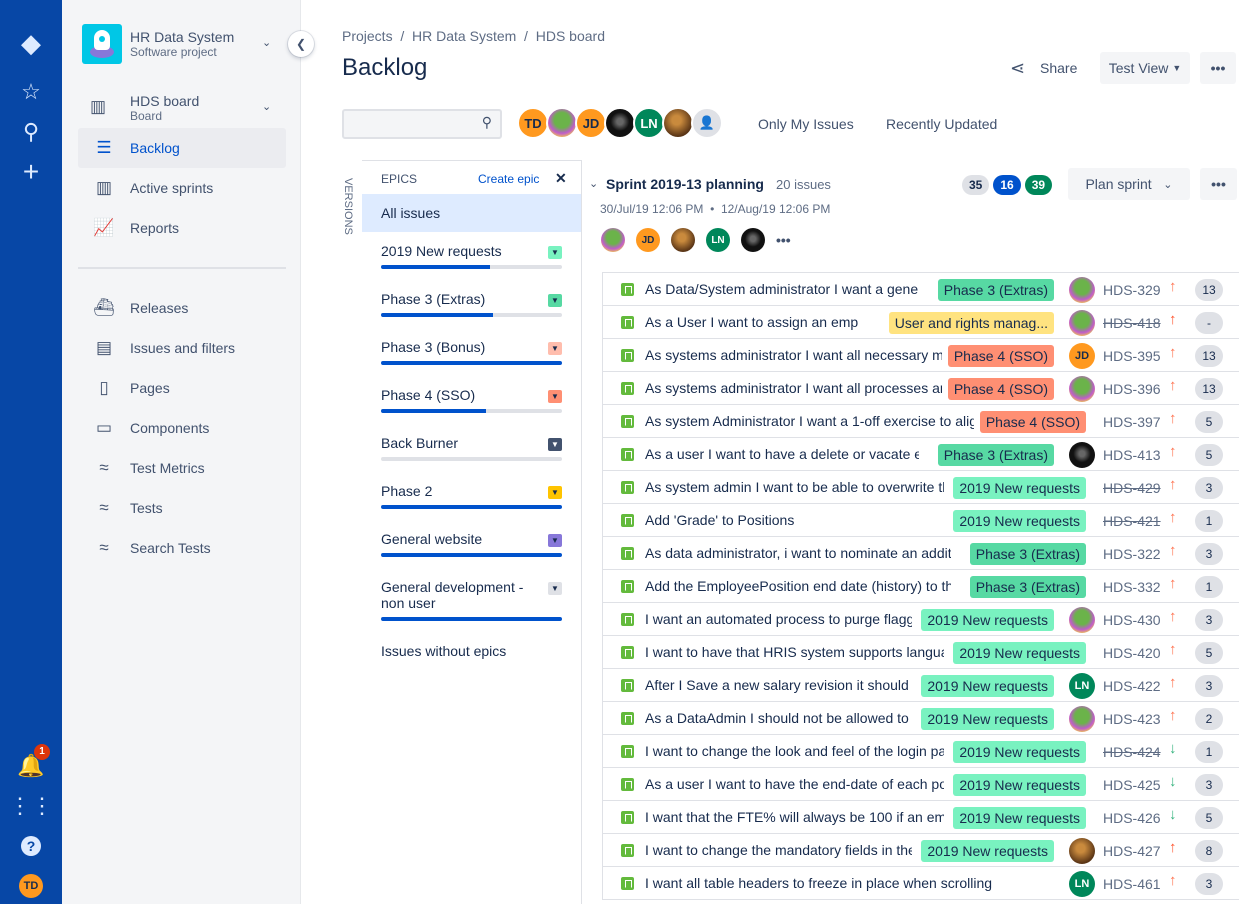 This screenshot has height=904, width=1256. What do you see at coordinates (182, 548) in the screenshot?
I see `sidebar-item-search-tests: ≈ Search Tests` at bounding box center [182, 548].